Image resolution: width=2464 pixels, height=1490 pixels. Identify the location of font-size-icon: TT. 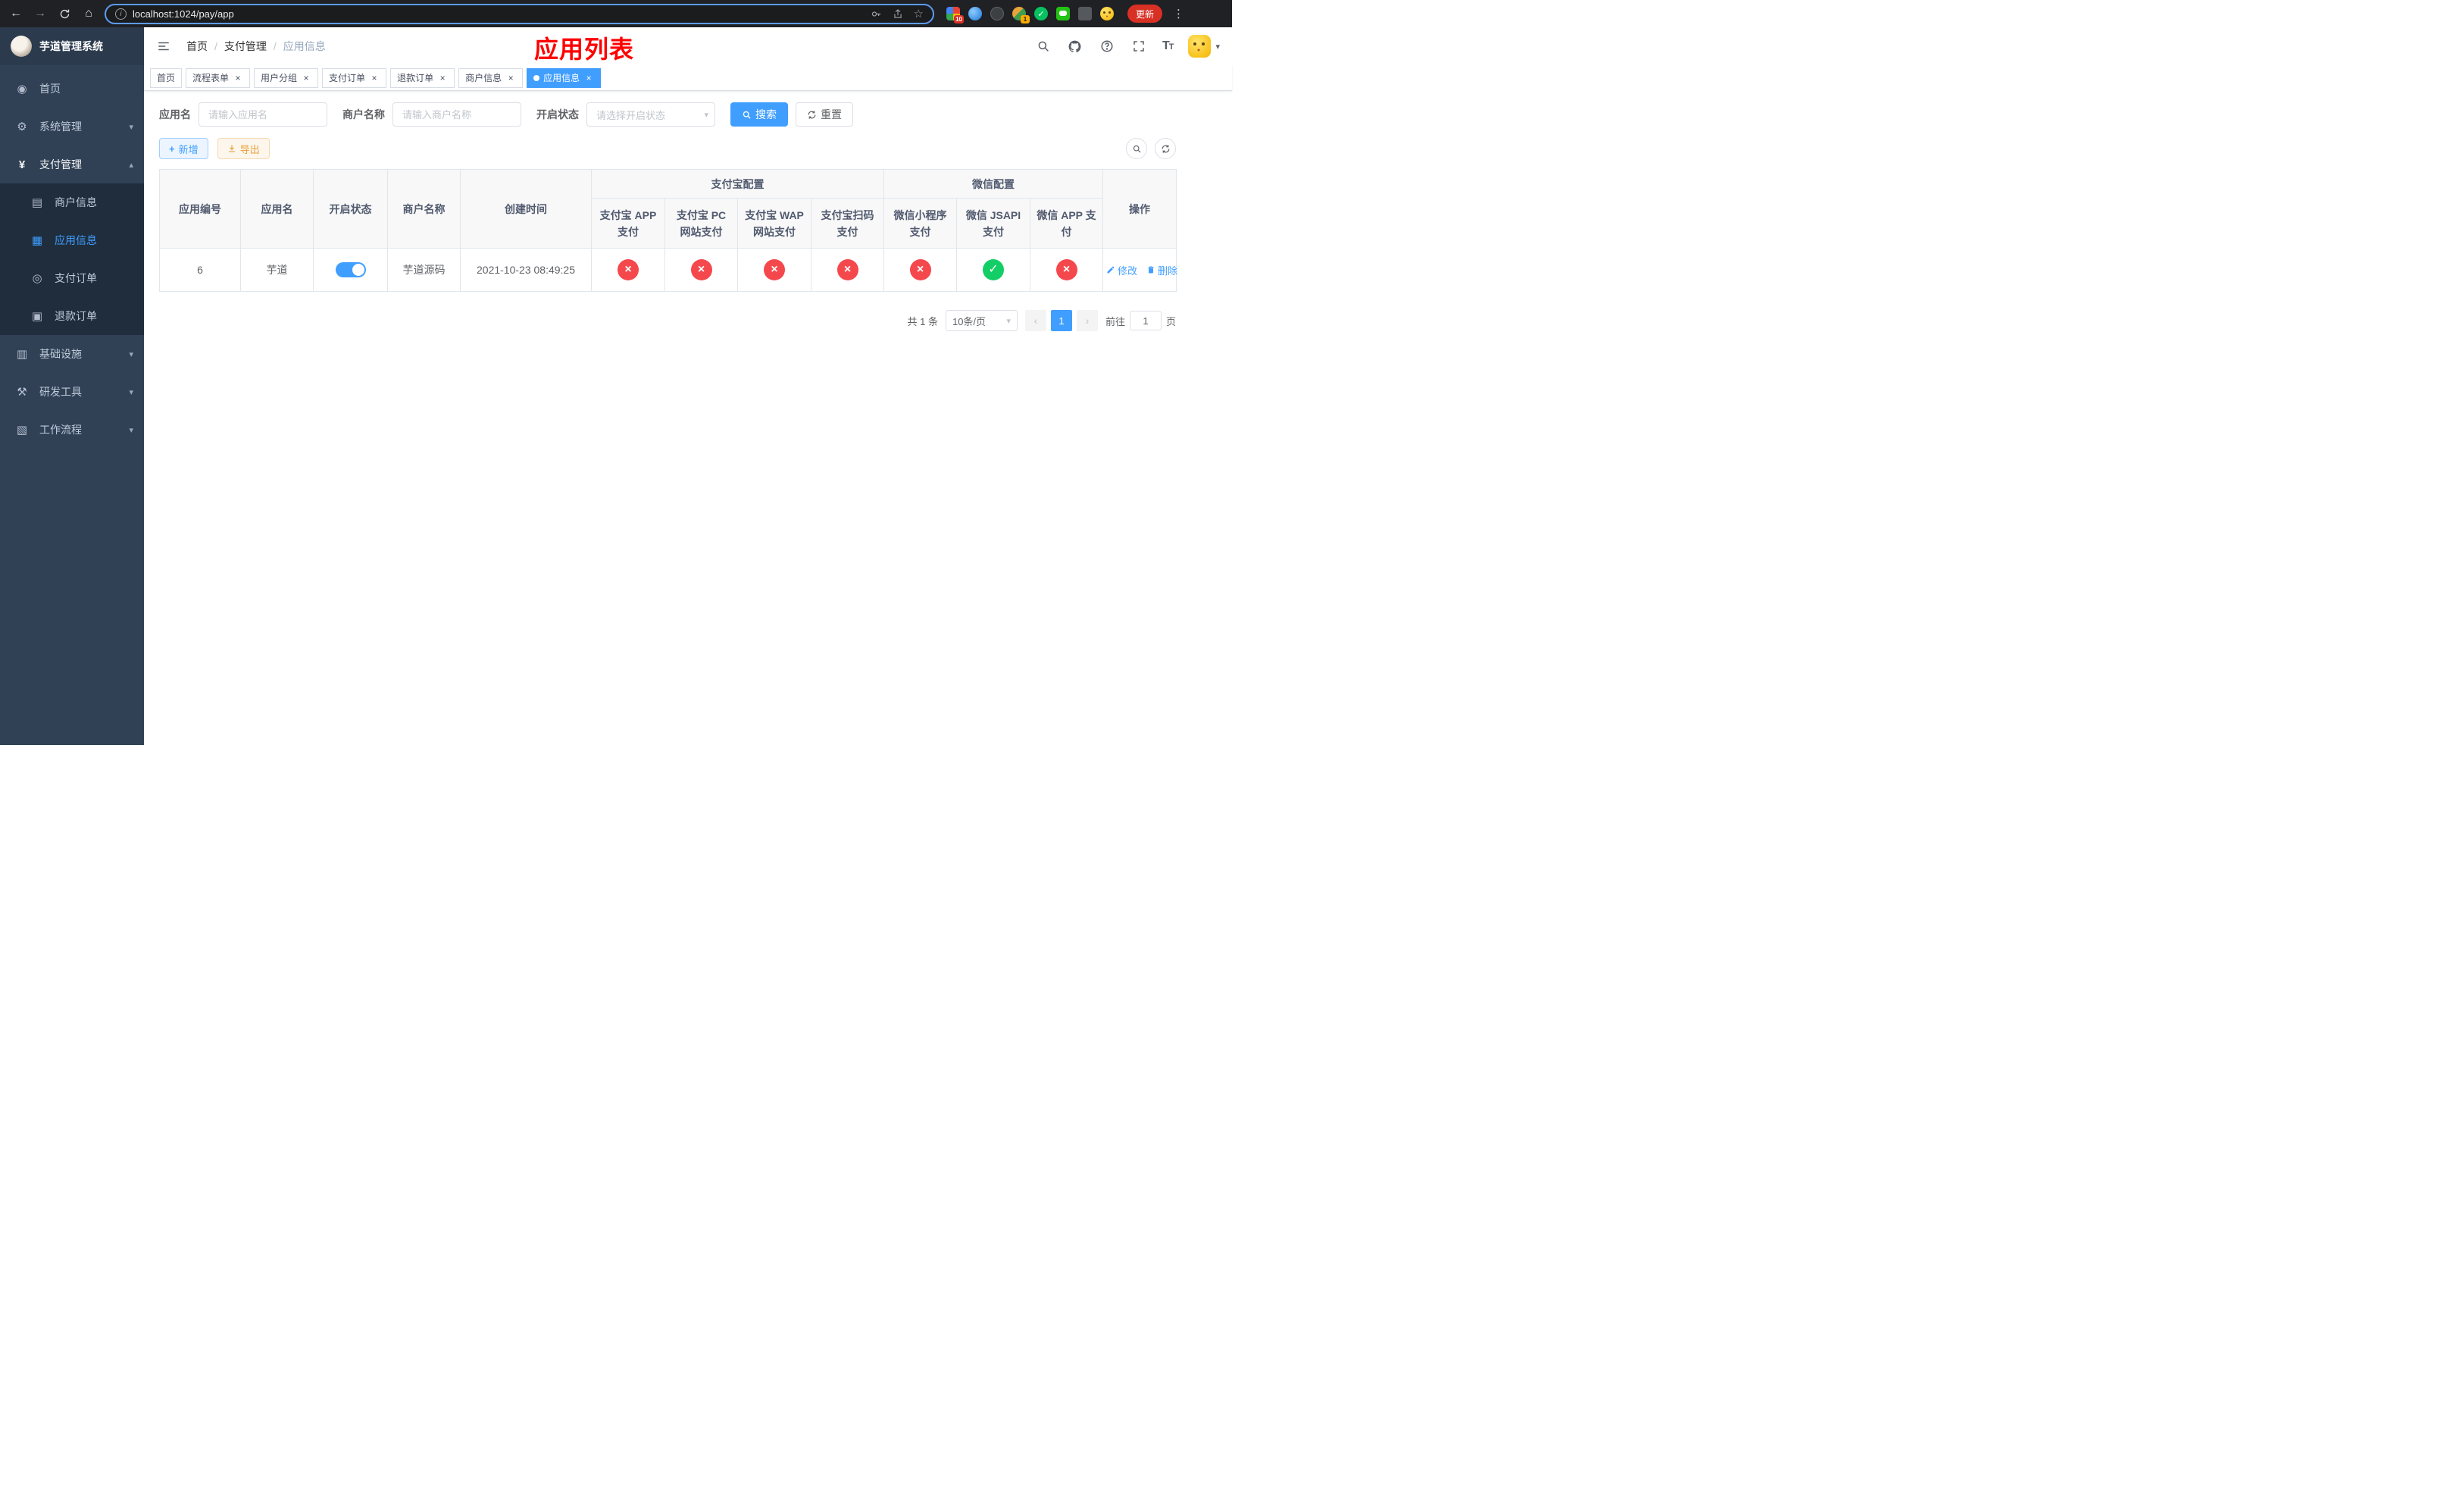
(1168, 46).